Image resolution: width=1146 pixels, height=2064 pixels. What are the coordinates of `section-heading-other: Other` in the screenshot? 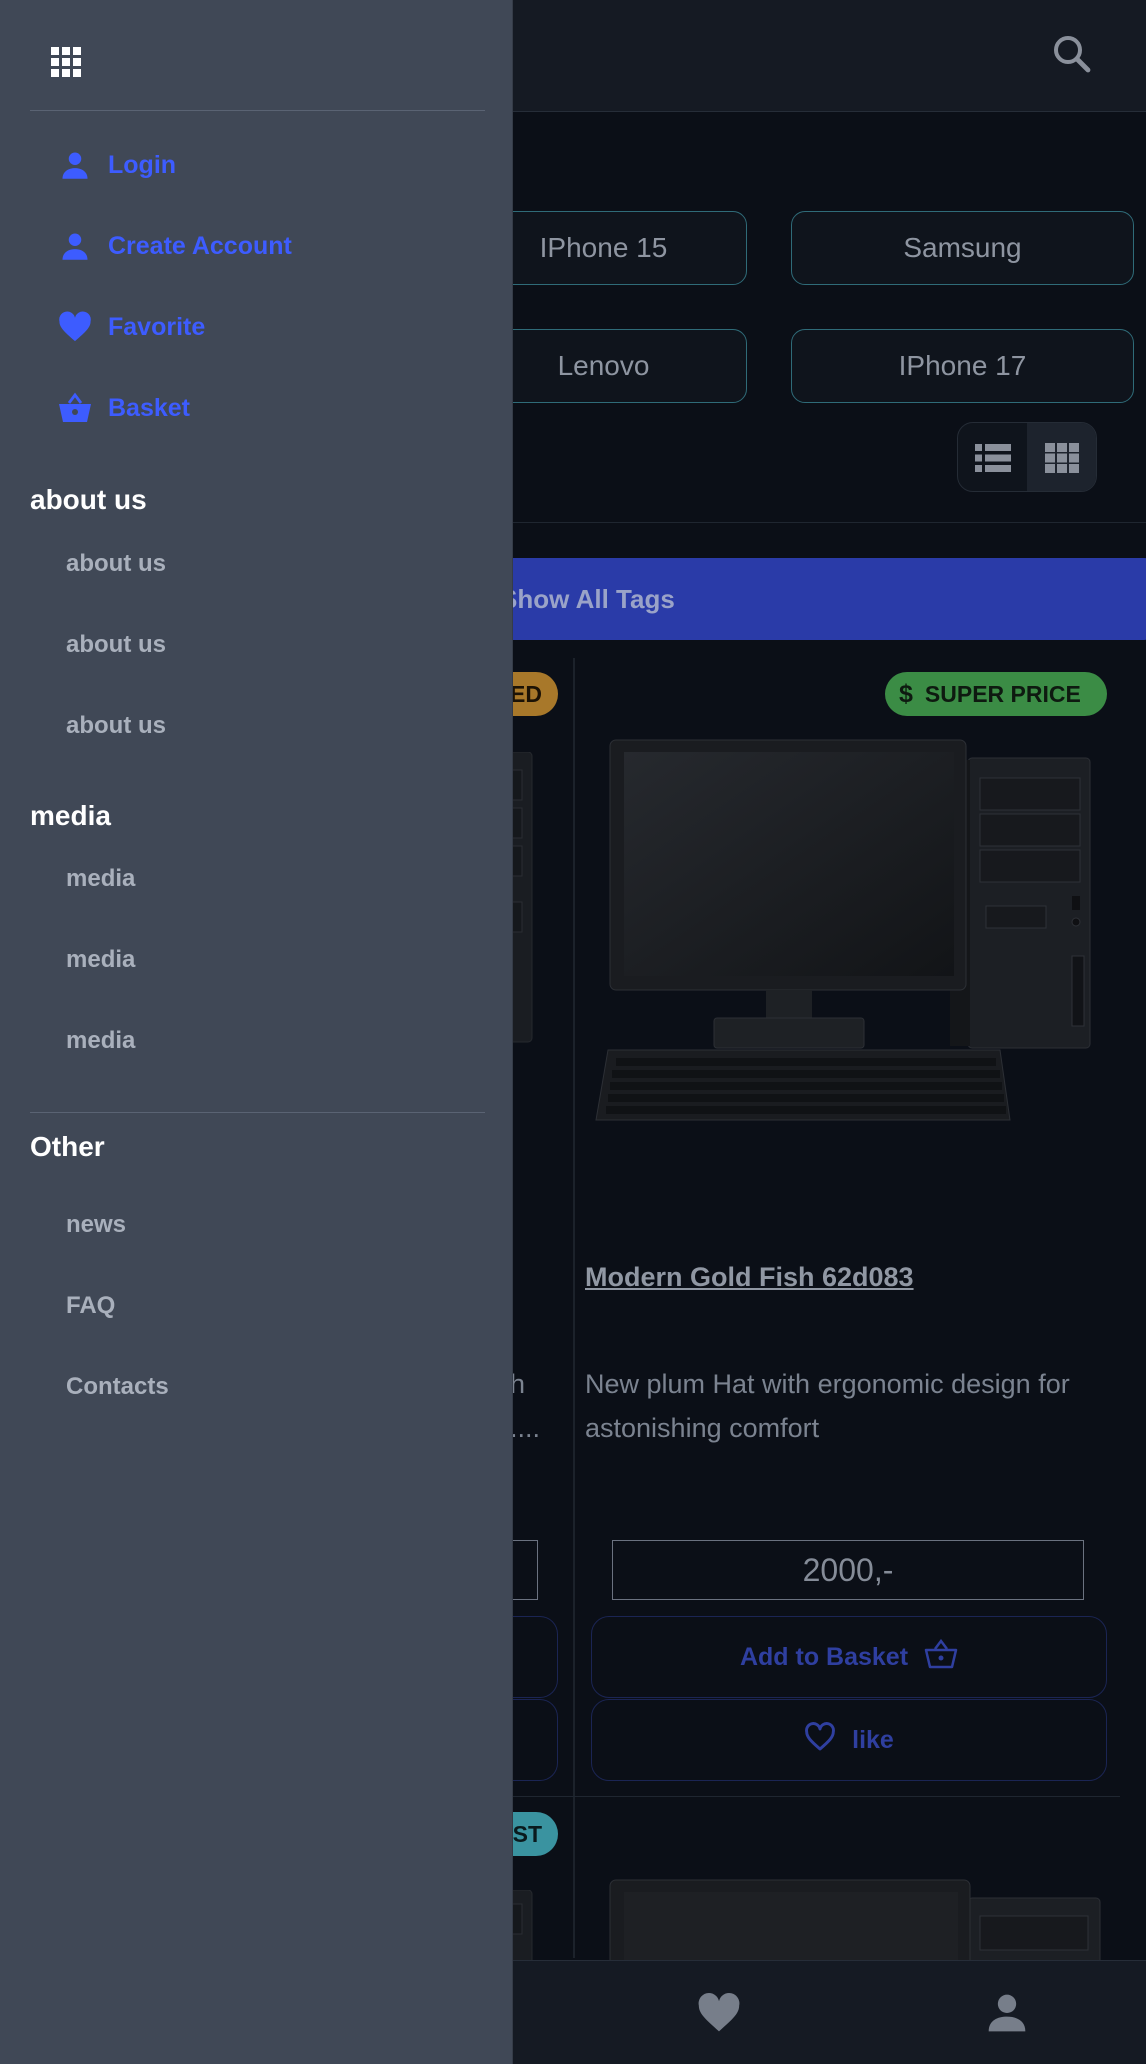 It's located at (67, 1146).